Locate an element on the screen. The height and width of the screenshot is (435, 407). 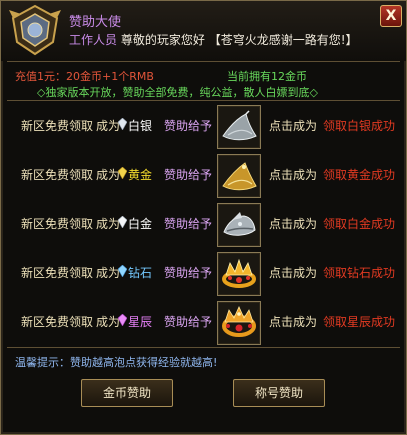
star-gem-icon is located at coordinates (122, 320).